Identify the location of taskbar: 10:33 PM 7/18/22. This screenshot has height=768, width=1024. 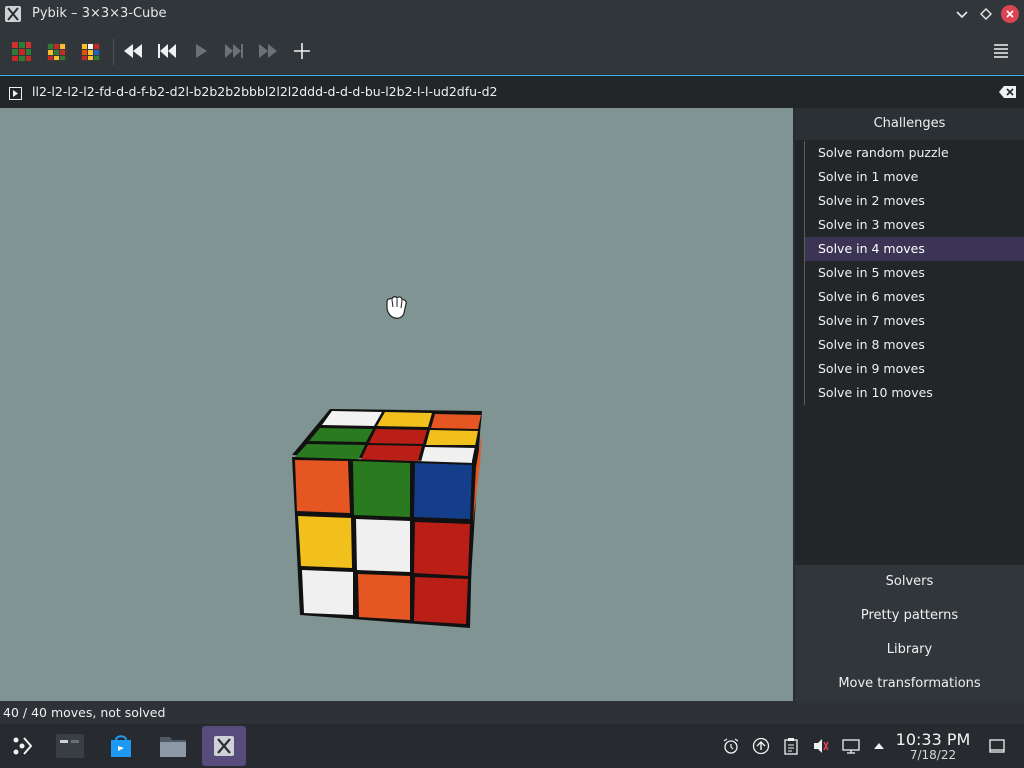
(512, 746).